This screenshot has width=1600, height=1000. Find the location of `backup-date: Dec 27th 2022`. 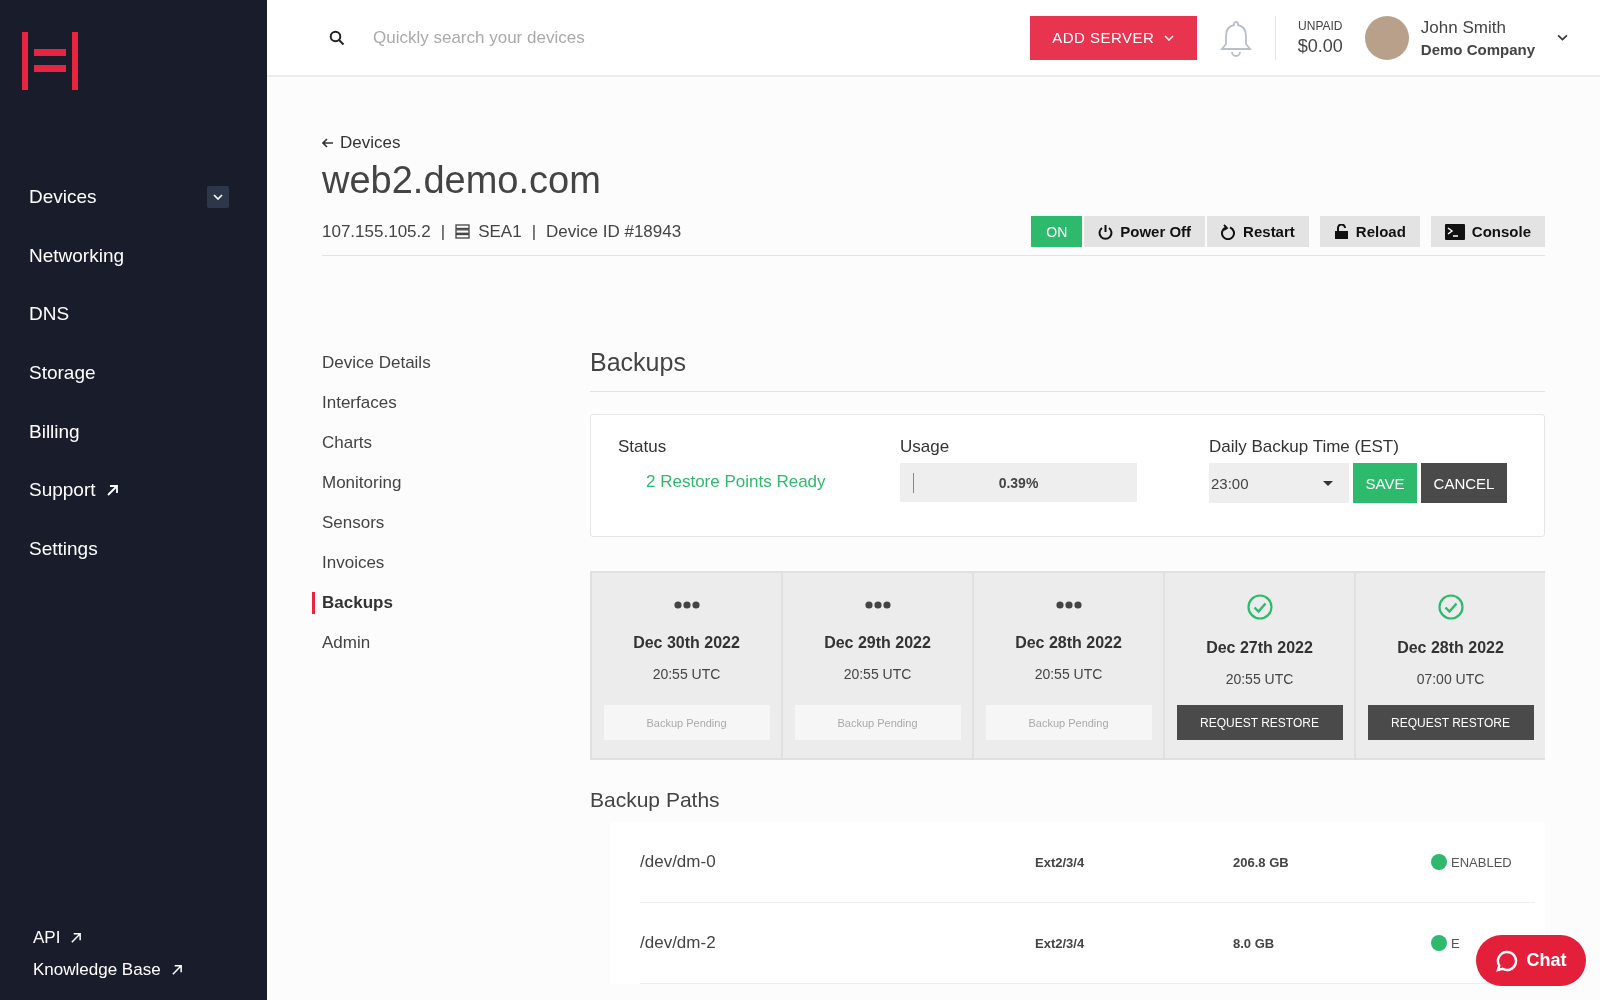

backup-date: Dec 27th 2022 is located at coordinates (1259, 648).